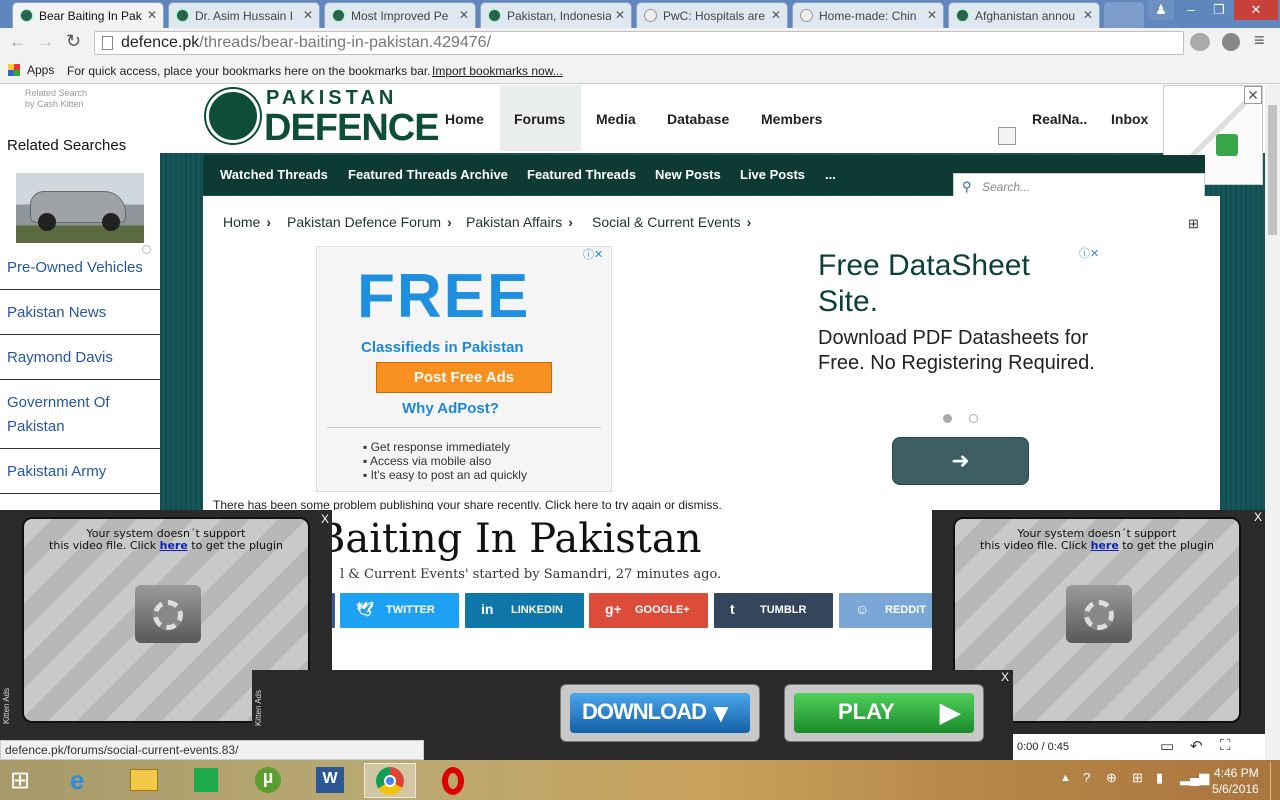 The width and height of the screenshot is (1280, 800). I want to click on ad-go-arrow-button: ➜, so click(960, 461).